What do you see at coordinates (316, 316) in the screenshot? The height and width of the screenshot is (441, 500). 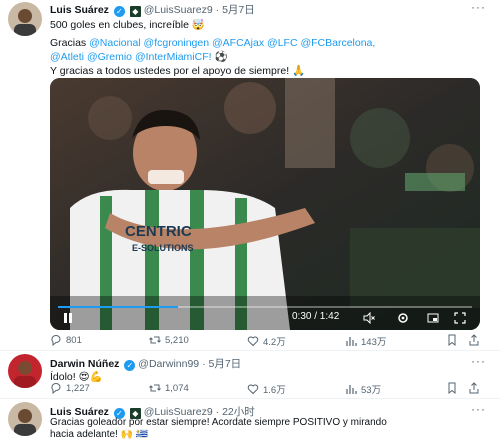 I see `video-time: 0:30 / 1:42` at bounding box center [316, 316].